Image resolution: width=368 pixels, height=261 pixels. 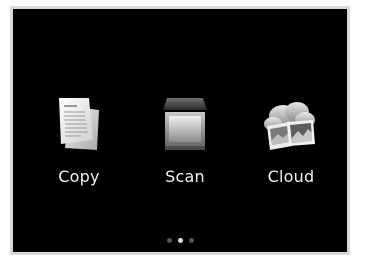 I want to click on scan-app-label: Scan, so click(x=185, y=176).